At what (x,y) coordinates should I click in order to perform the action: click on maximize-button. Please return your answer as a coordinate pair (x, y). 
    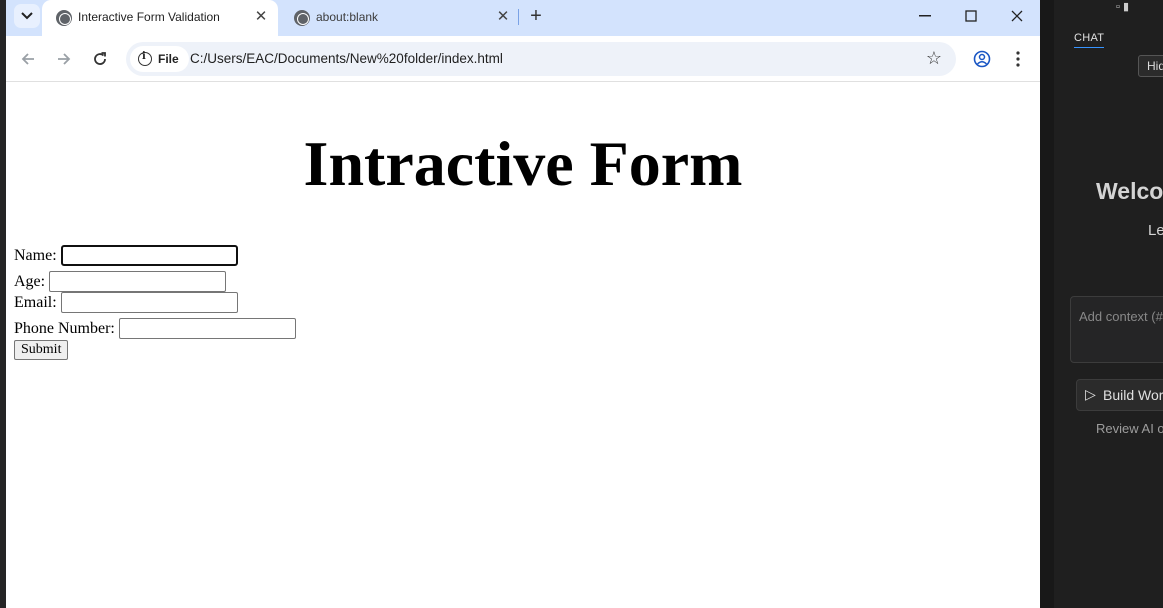
    Looking at the image, I should click on (971, 16).